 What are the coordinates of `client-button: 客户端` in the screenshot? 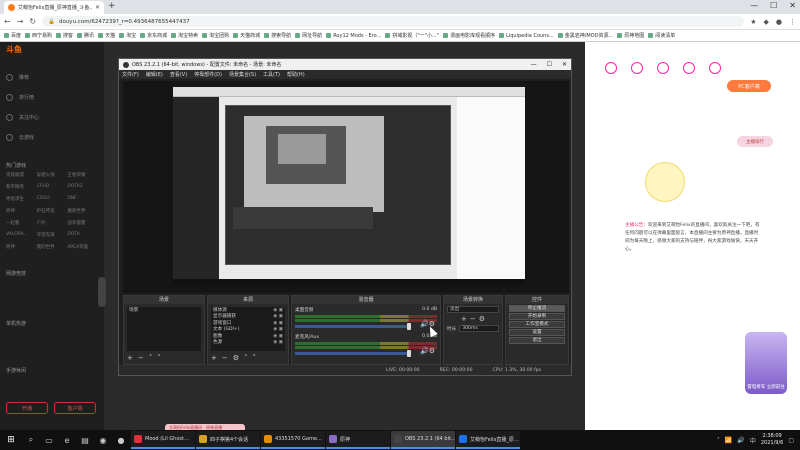 It's located at (75, 408).